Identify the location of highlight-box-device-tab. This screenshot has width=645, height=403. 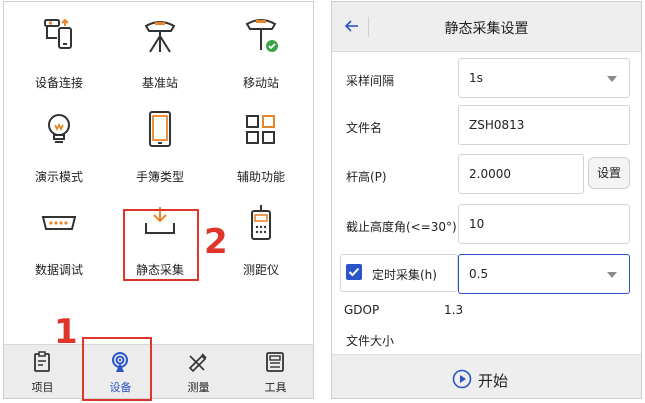
(117, 369).